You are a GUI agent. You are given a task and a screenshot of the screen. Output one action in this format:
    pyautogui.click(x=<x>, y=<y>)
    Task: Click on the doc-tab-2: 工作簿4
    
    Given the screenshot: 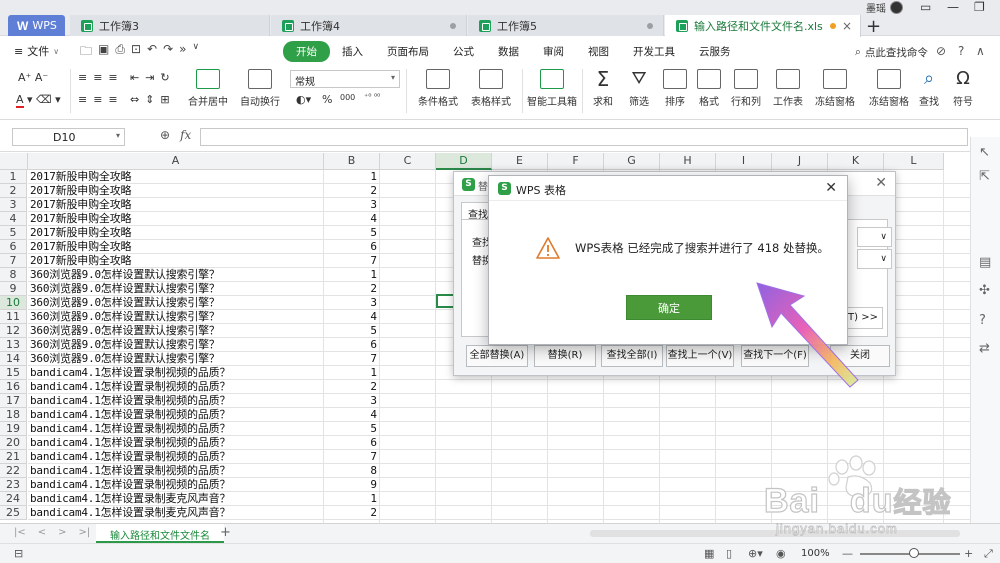 What is the action you would take?
    pyautogui.click(x=369, y=25)
    